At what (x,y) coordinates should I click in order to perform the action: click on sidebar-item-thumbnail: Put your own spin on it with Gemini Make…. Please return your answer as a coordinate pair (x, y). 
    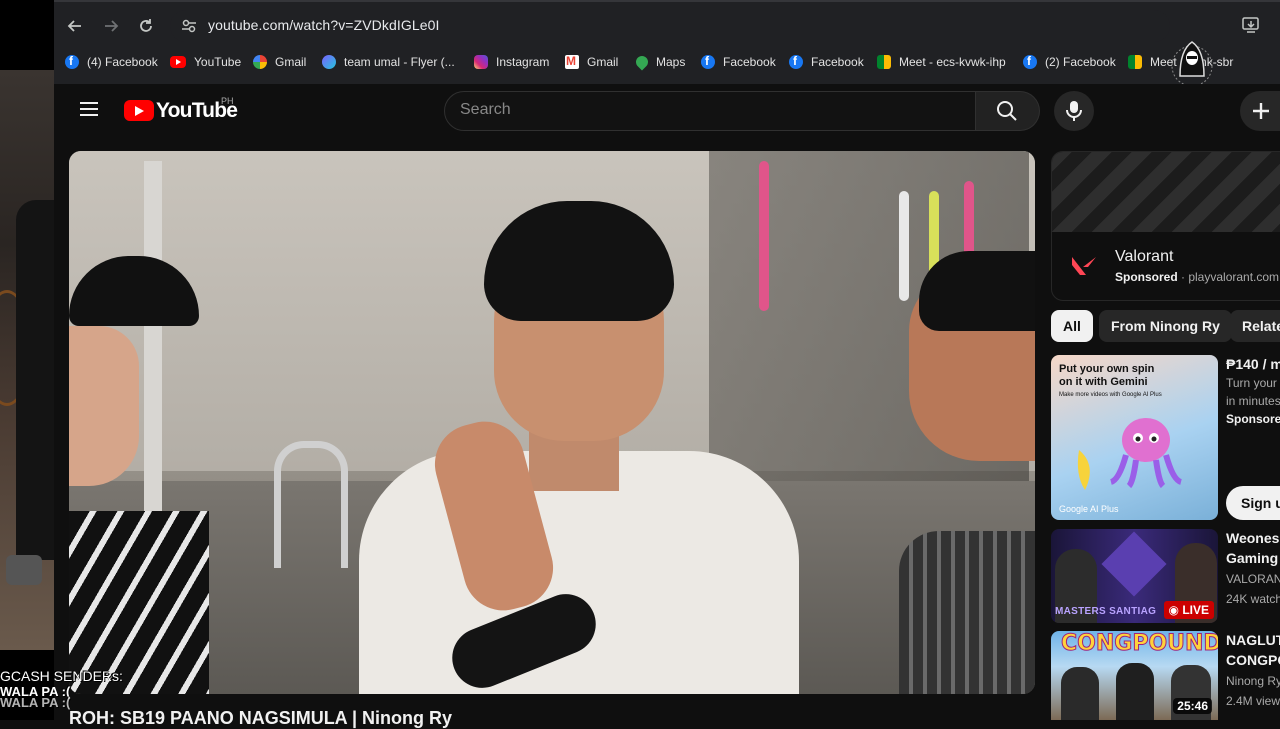
    Looking at the image, I should click on (1134, 437).